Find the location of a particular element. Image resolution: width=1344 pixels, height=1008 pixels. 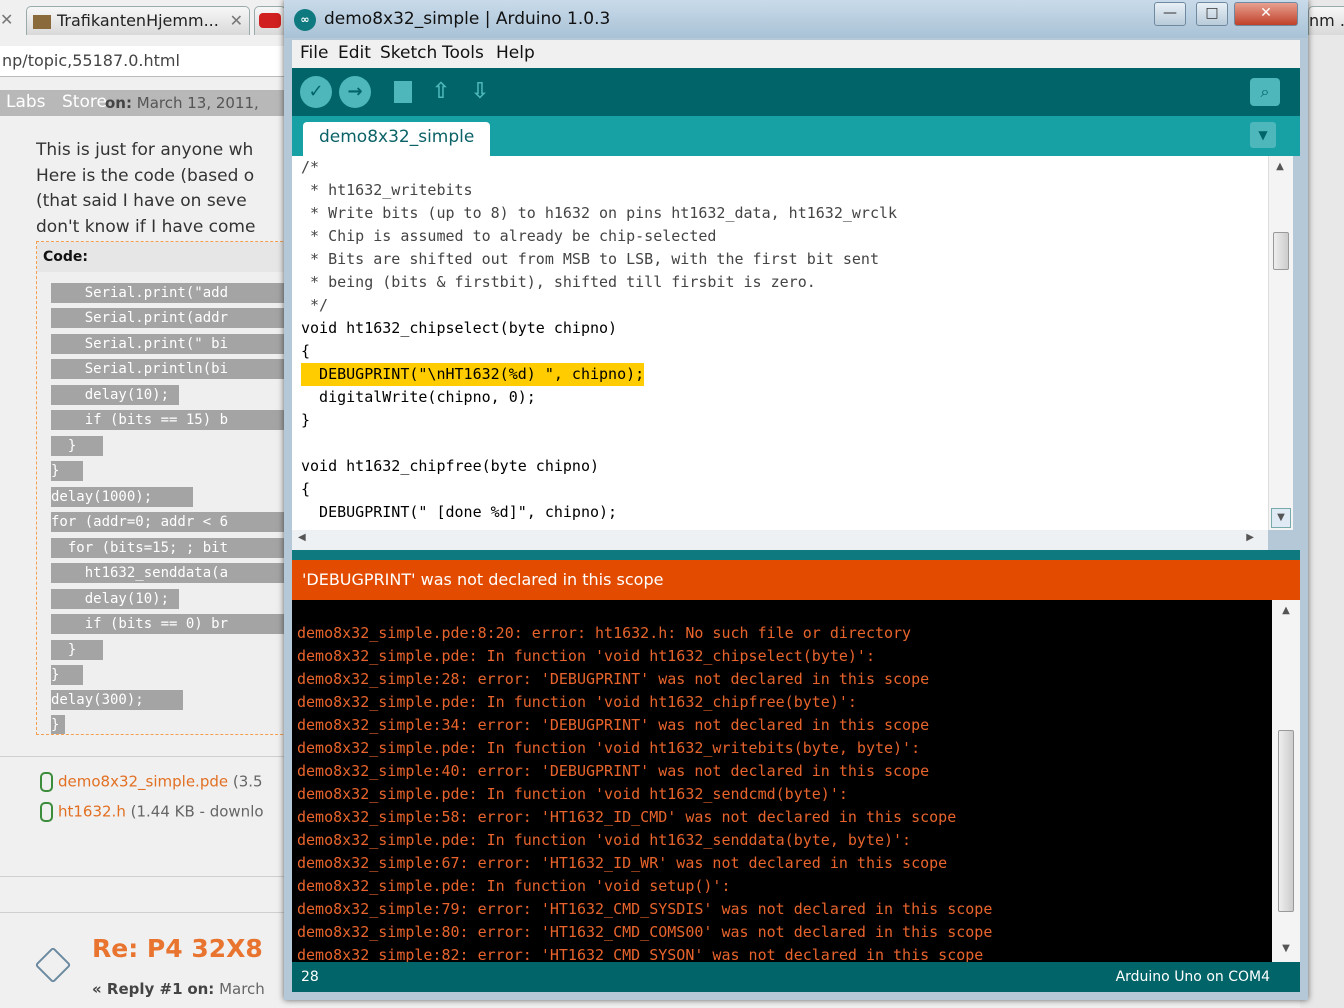

code-line: * ht1632_writebits is located at coordinates (387, 190).